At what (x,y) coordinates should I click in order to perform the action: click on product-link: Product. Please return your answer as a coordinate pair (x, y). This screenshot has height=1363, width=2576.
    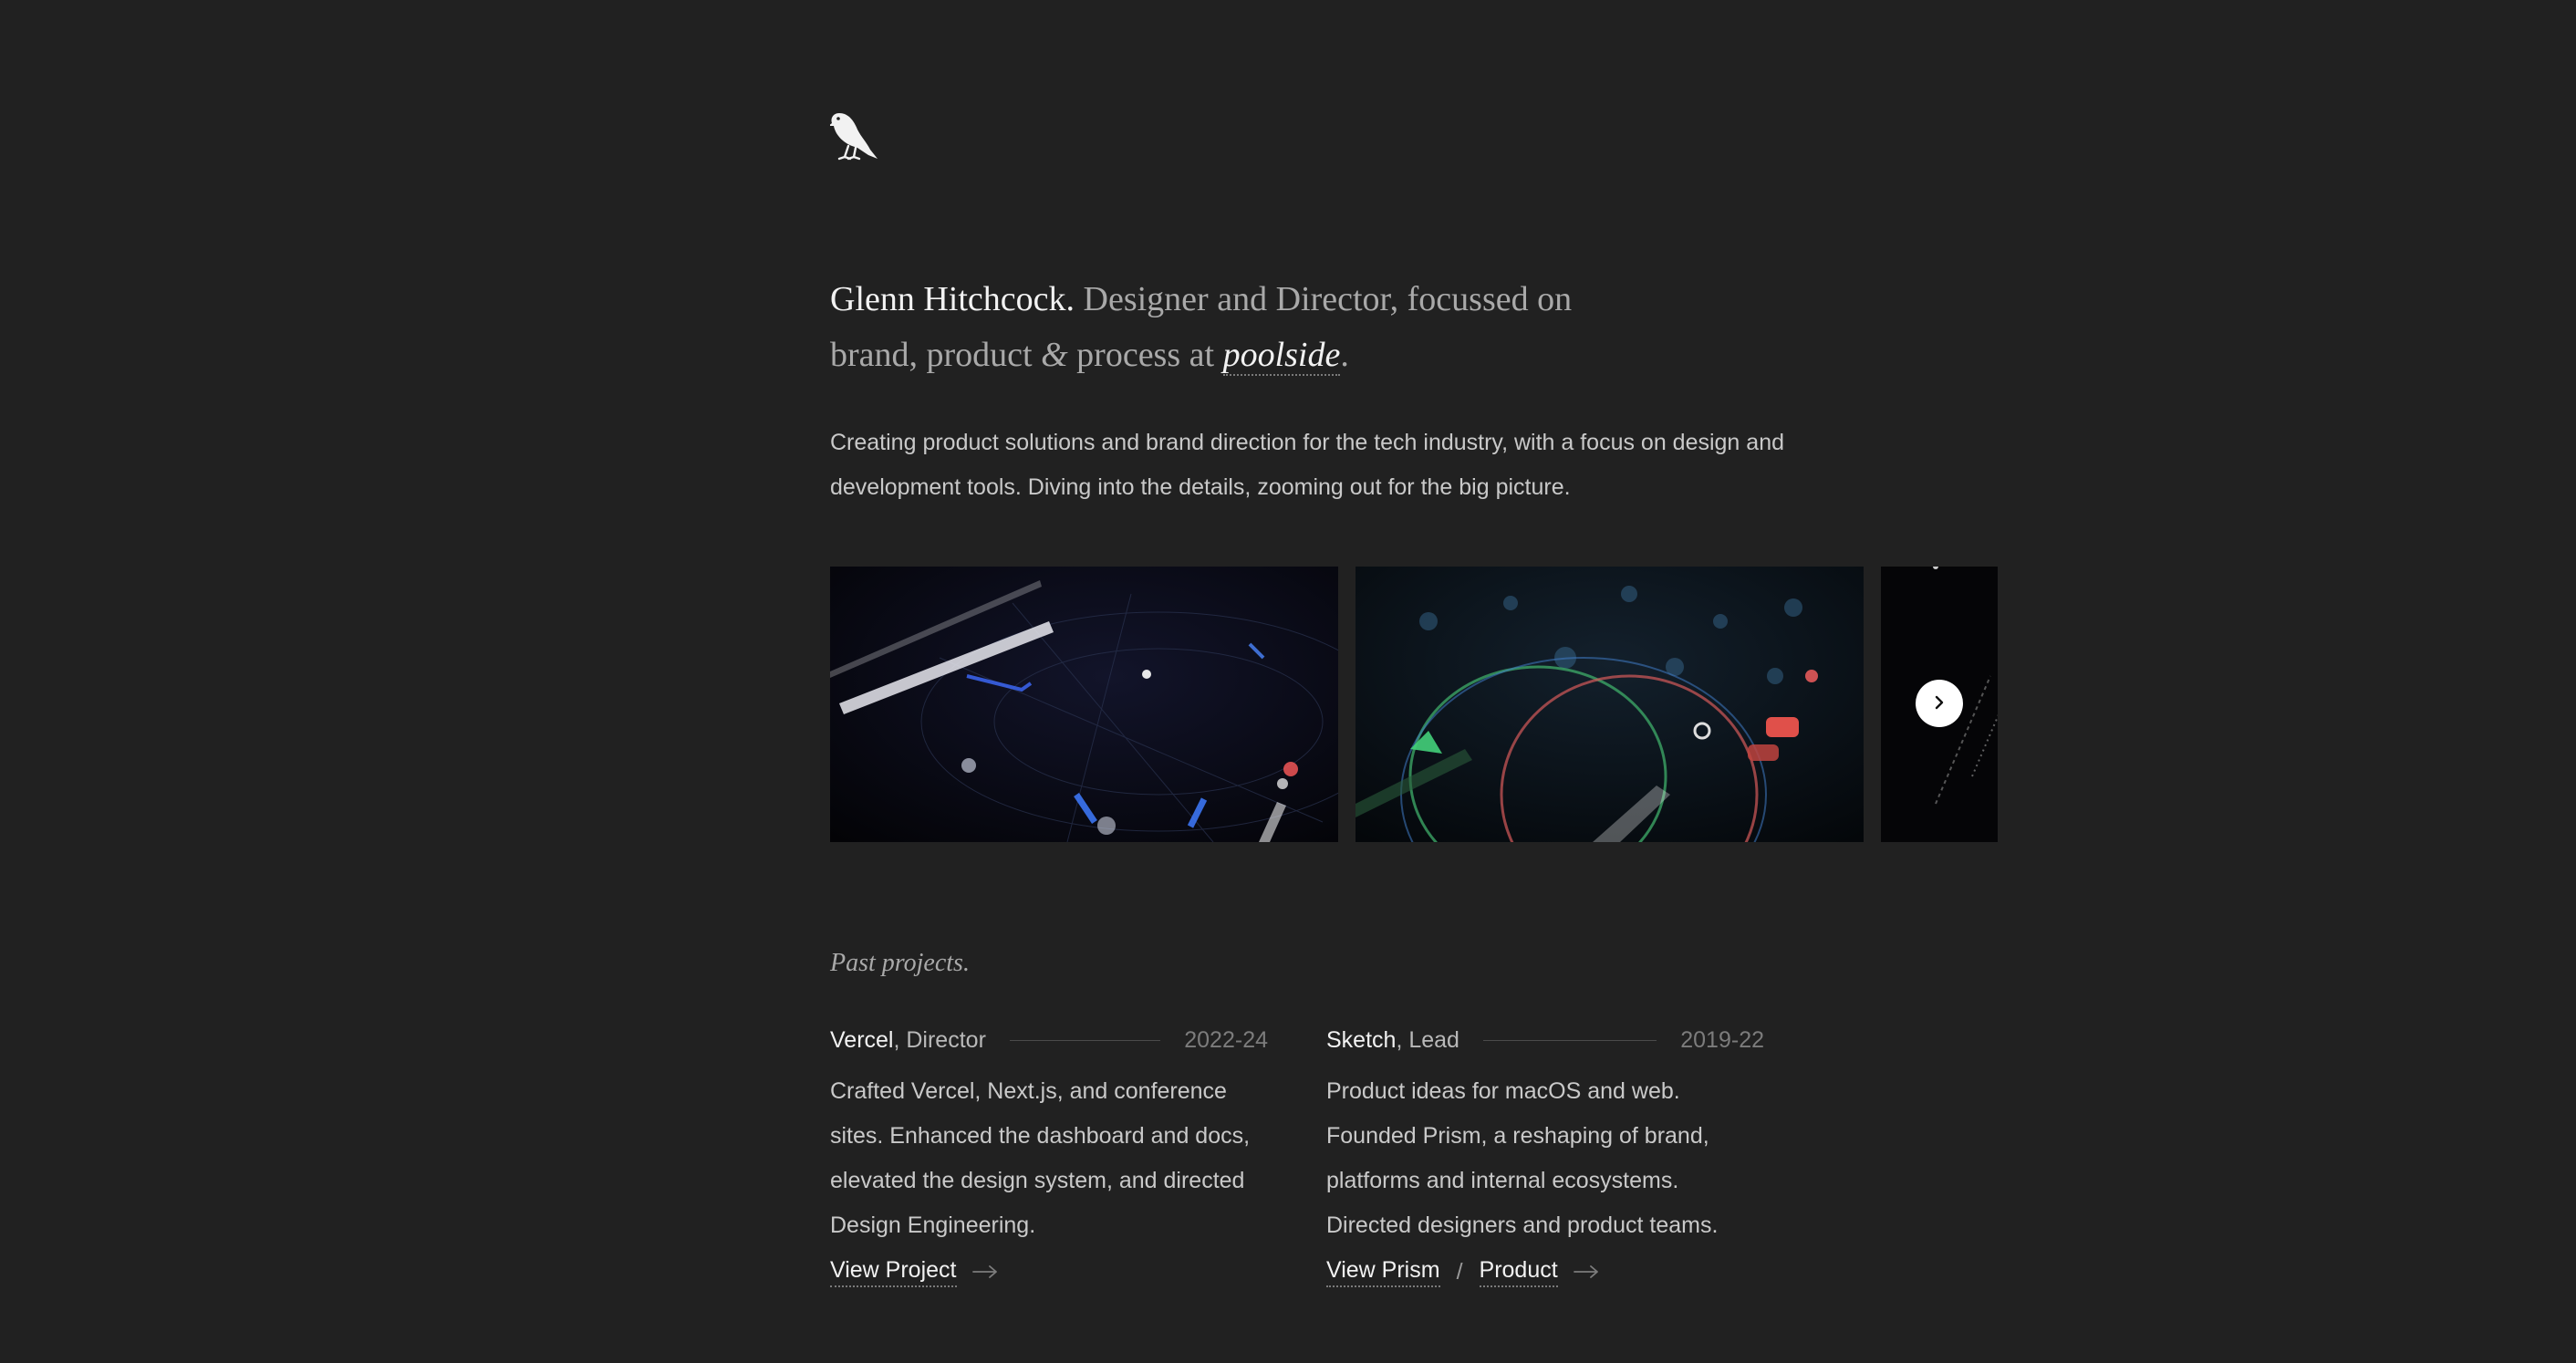
    Looking at the image, I should click on (1518, 1272).